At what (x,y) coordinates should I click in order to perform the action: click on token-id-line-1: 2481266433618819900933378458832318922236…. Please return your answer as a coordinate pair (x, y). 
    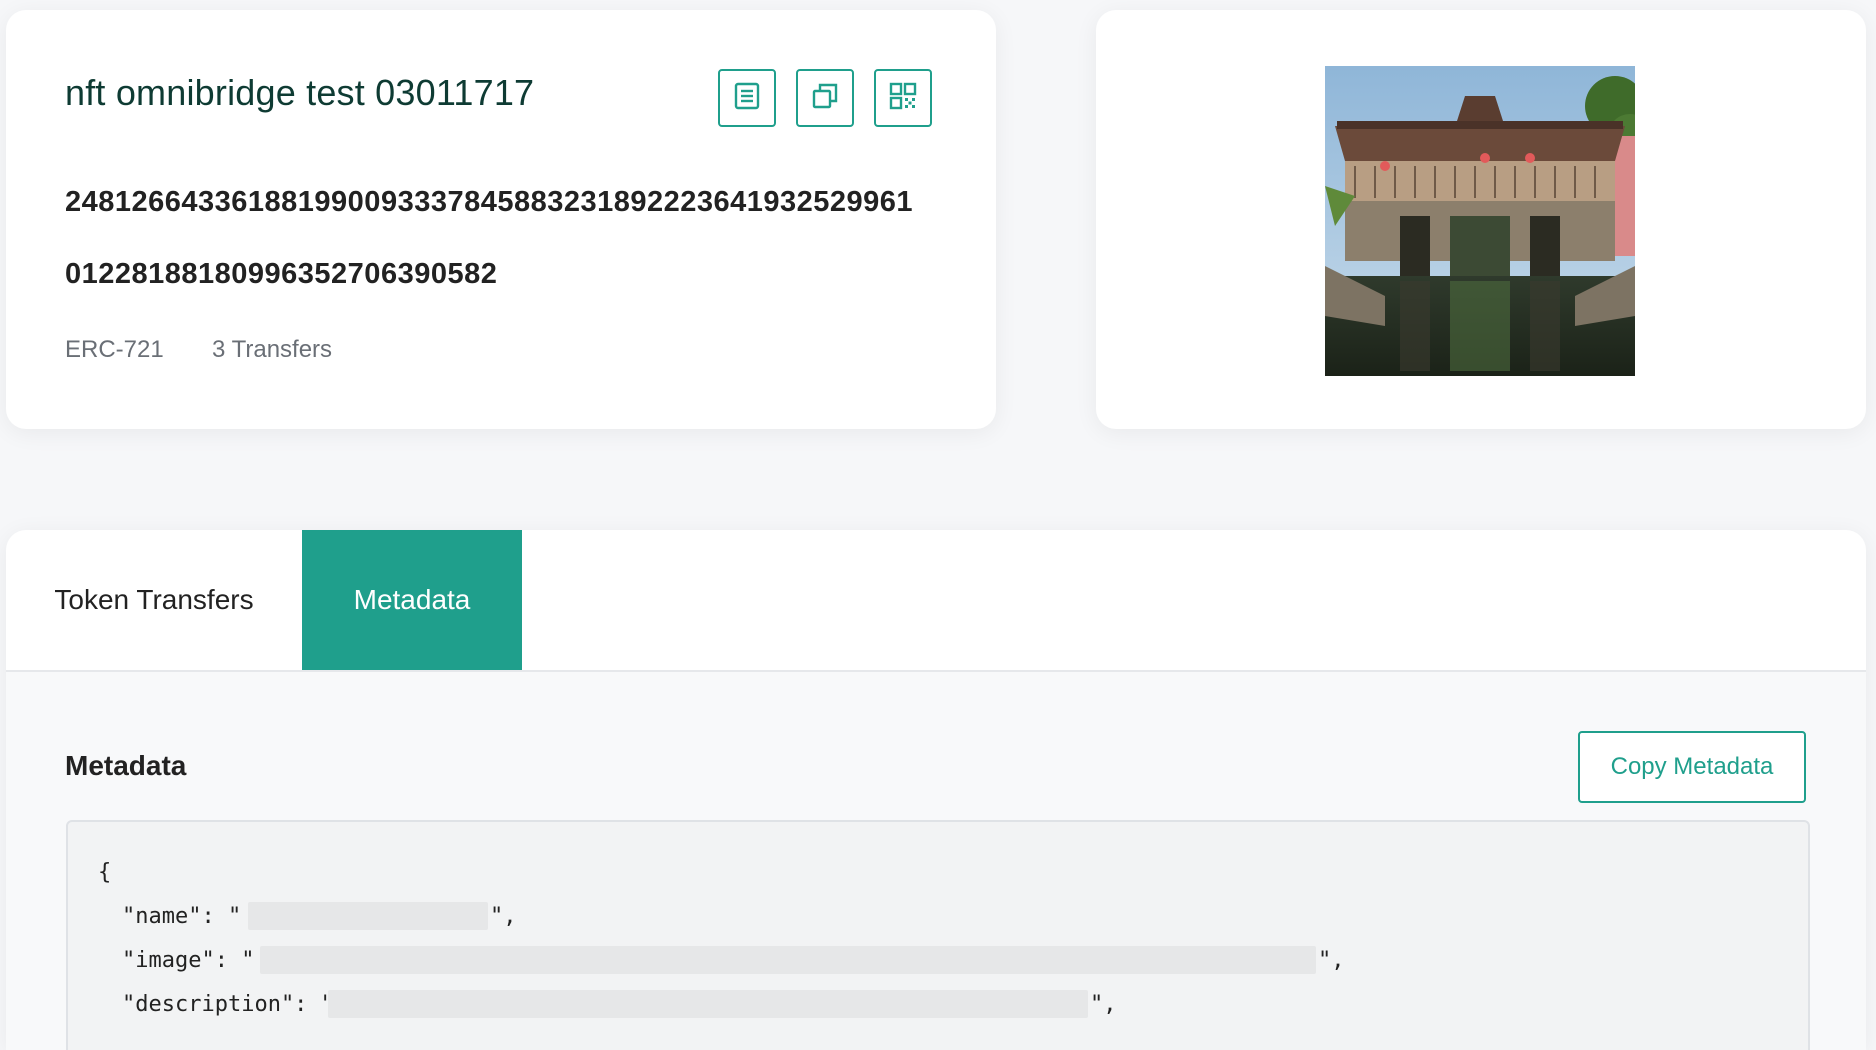
    Looking at the image, I should click on (489, 202).